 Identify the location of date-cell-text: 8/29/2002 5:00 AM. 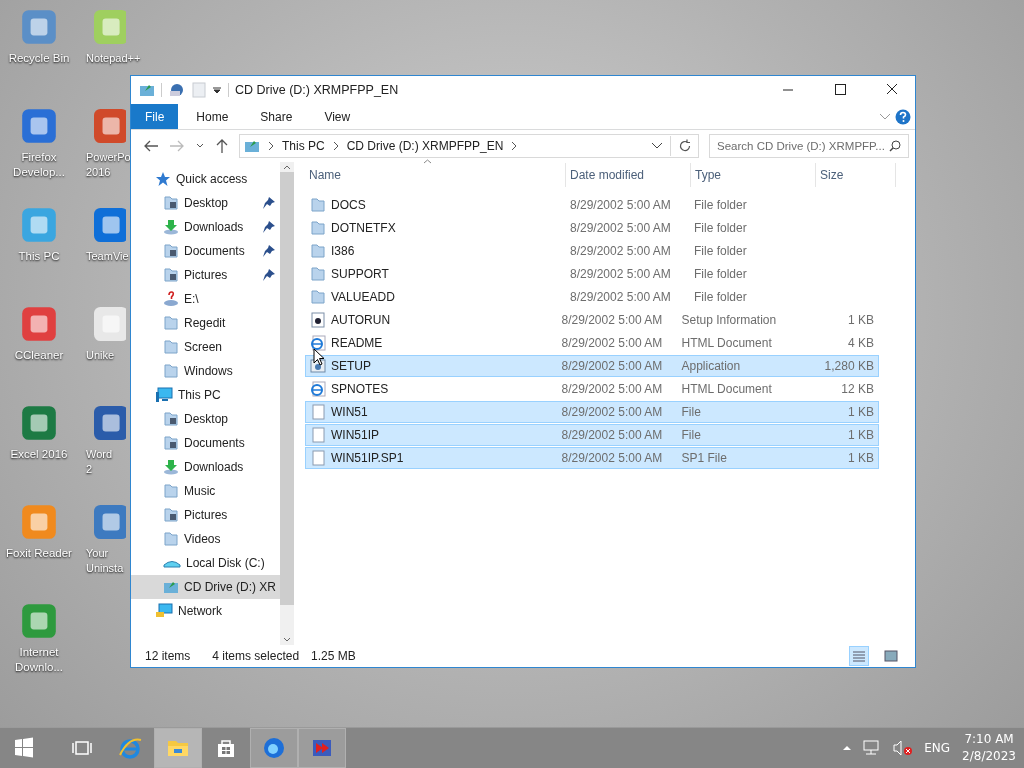
(620, 251).